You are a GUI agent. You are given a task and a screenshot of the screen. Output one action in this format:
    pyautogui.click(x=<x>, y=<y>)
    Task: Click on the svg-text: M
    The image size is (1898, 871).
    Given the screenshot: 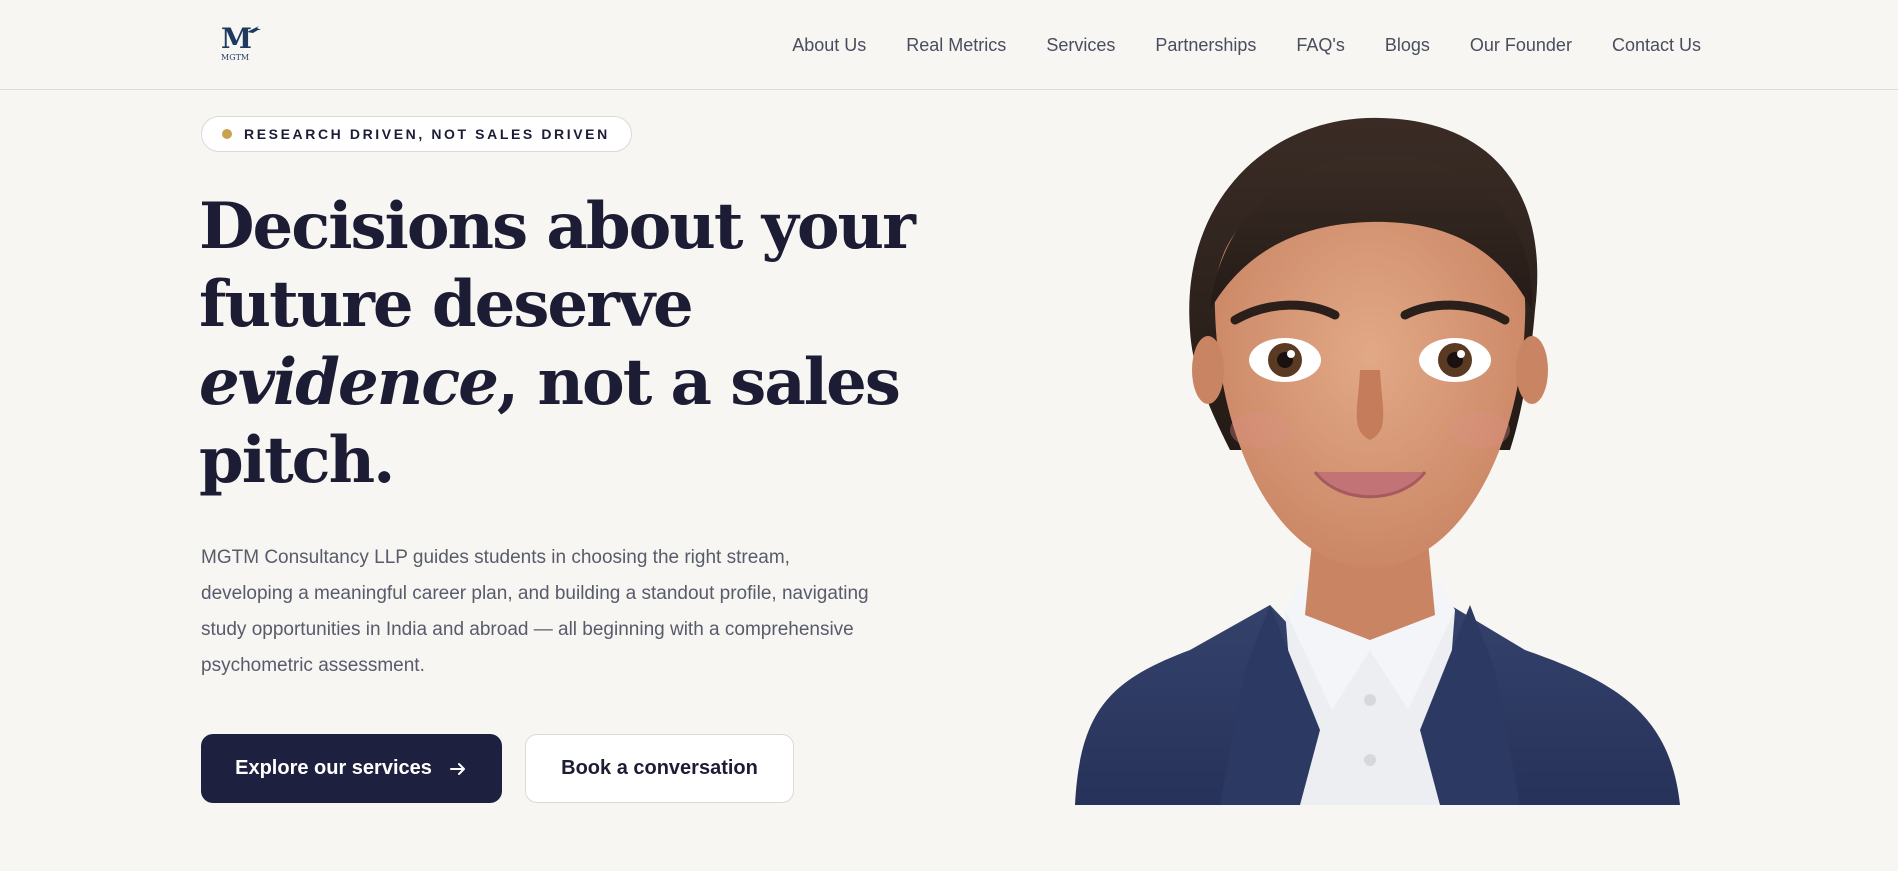 What is the action you would take?
    pyautogui.click(x=236, y=38)
    